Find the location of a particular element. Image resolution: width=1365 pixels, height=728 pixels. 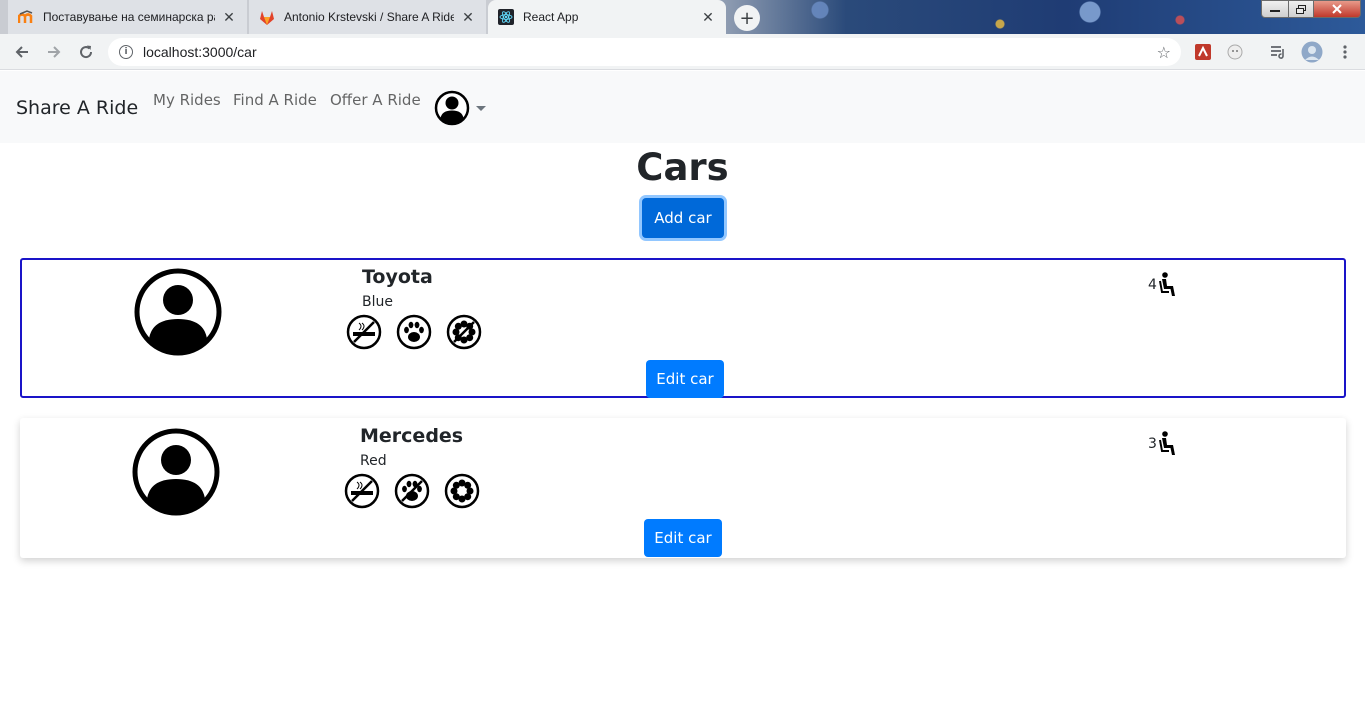

nav-link-my-rides: My Rides is located at coordinates (187, 100).